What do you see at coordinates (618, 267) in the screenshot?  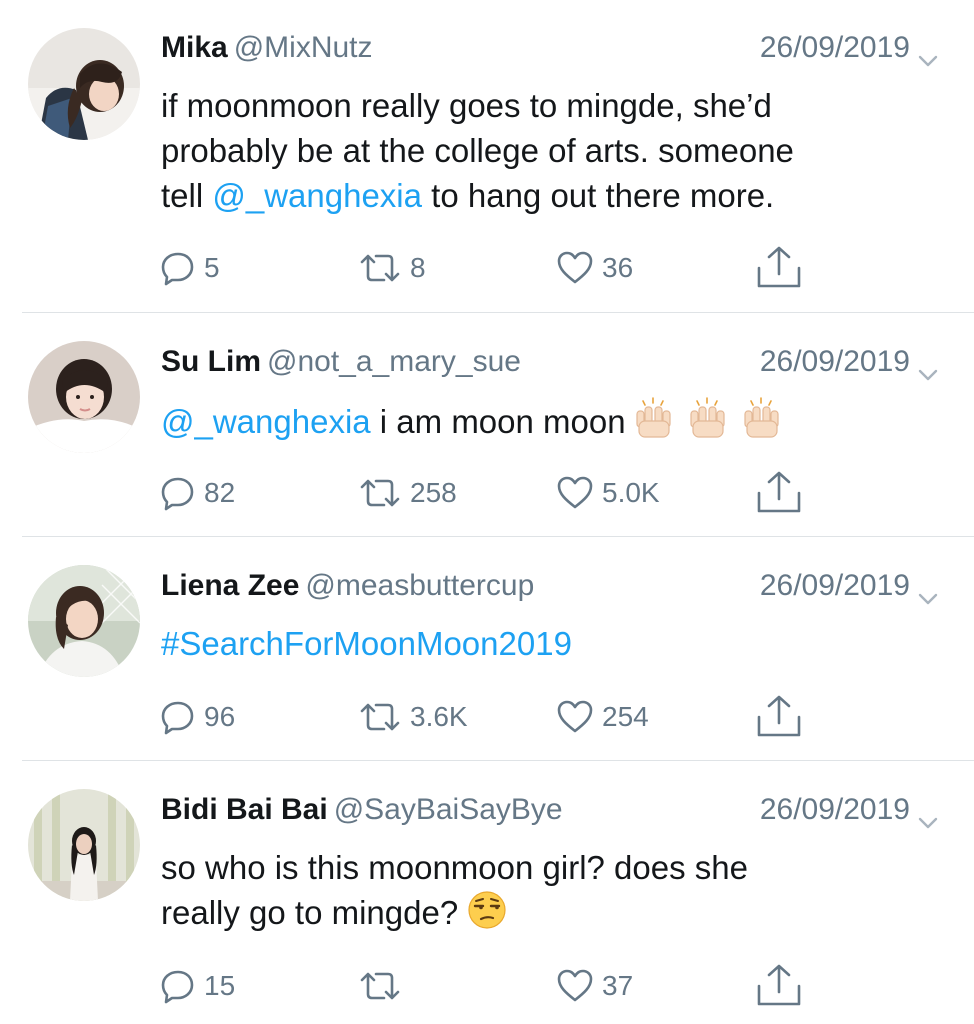 I see `like-count: 36` at bounding box center [618, 267].